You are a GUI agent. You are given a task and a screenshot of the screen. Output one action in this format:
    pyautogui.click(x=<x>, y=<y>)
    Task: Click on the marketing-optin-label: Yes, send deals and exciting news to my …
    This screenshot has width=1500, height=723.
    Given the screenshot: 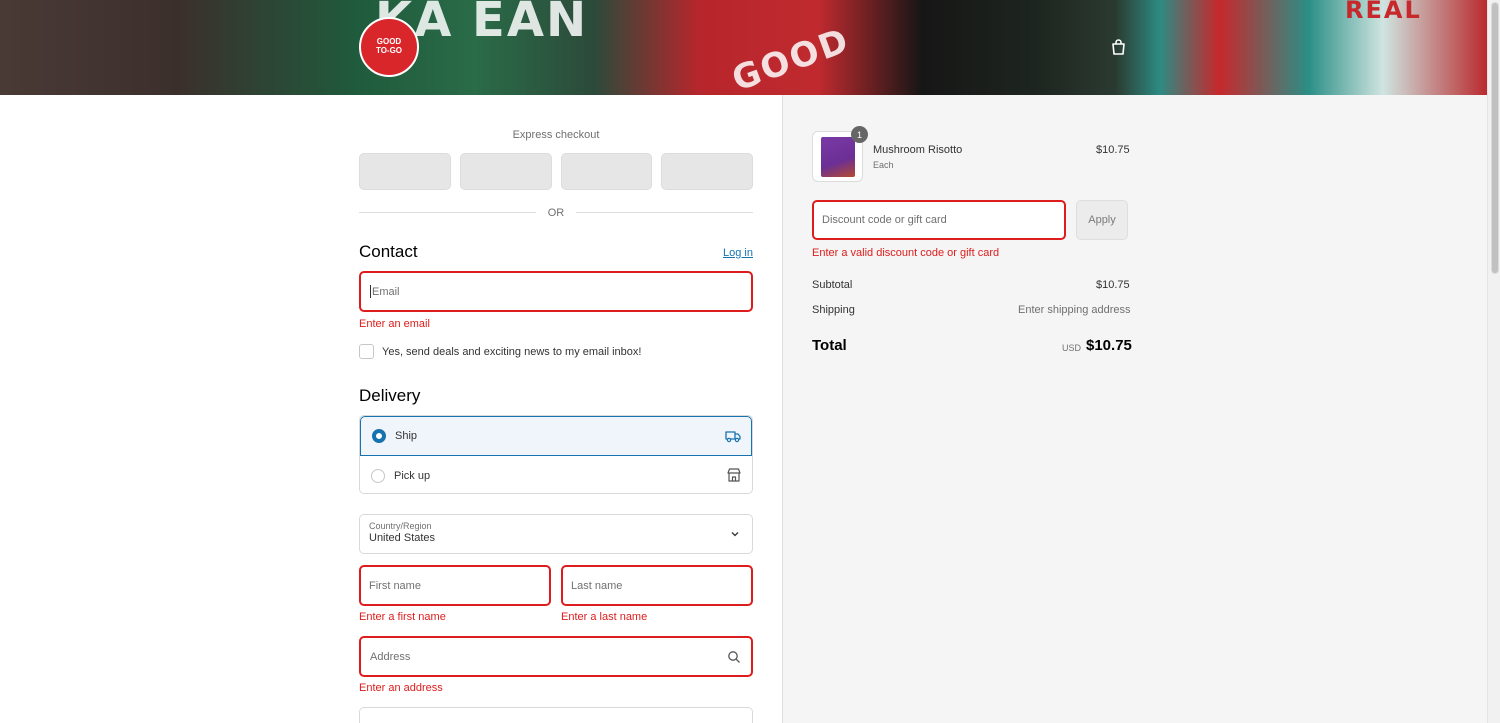 What is the action you would take?
    pyautogui.click(x=512, y=351)
    